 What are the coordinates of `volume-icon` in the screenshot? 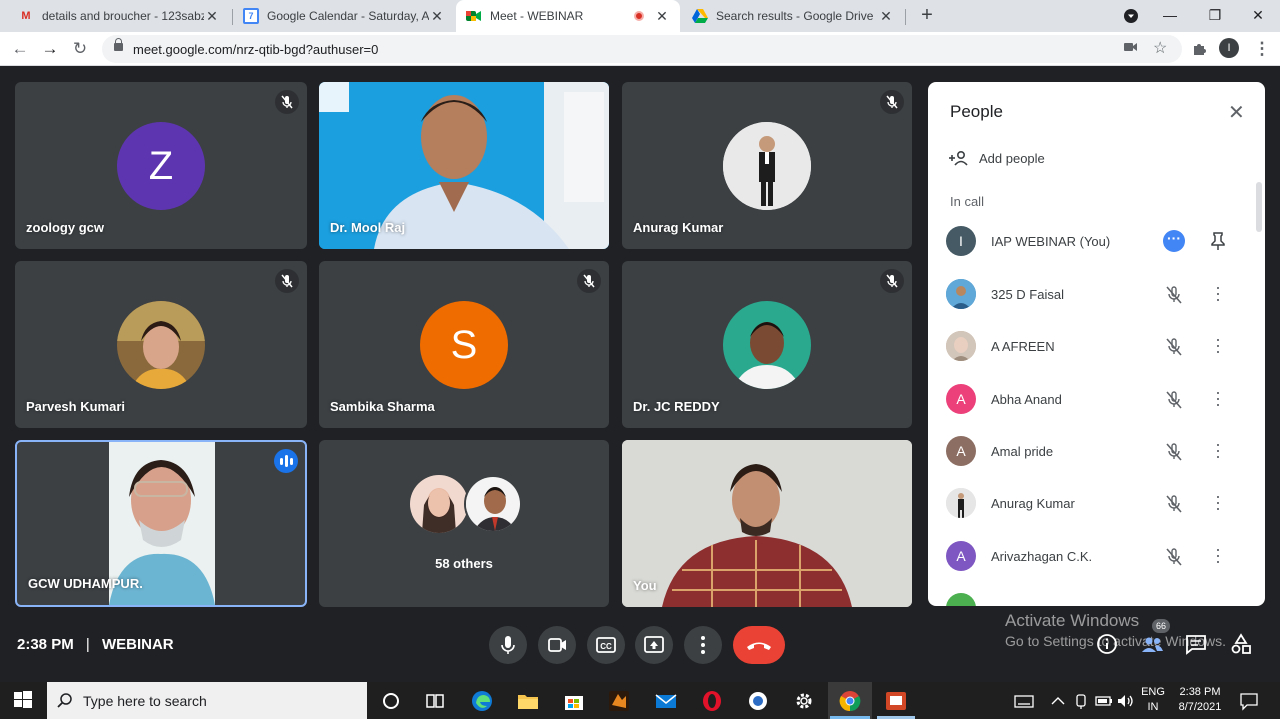 It's located at (1126, 701).